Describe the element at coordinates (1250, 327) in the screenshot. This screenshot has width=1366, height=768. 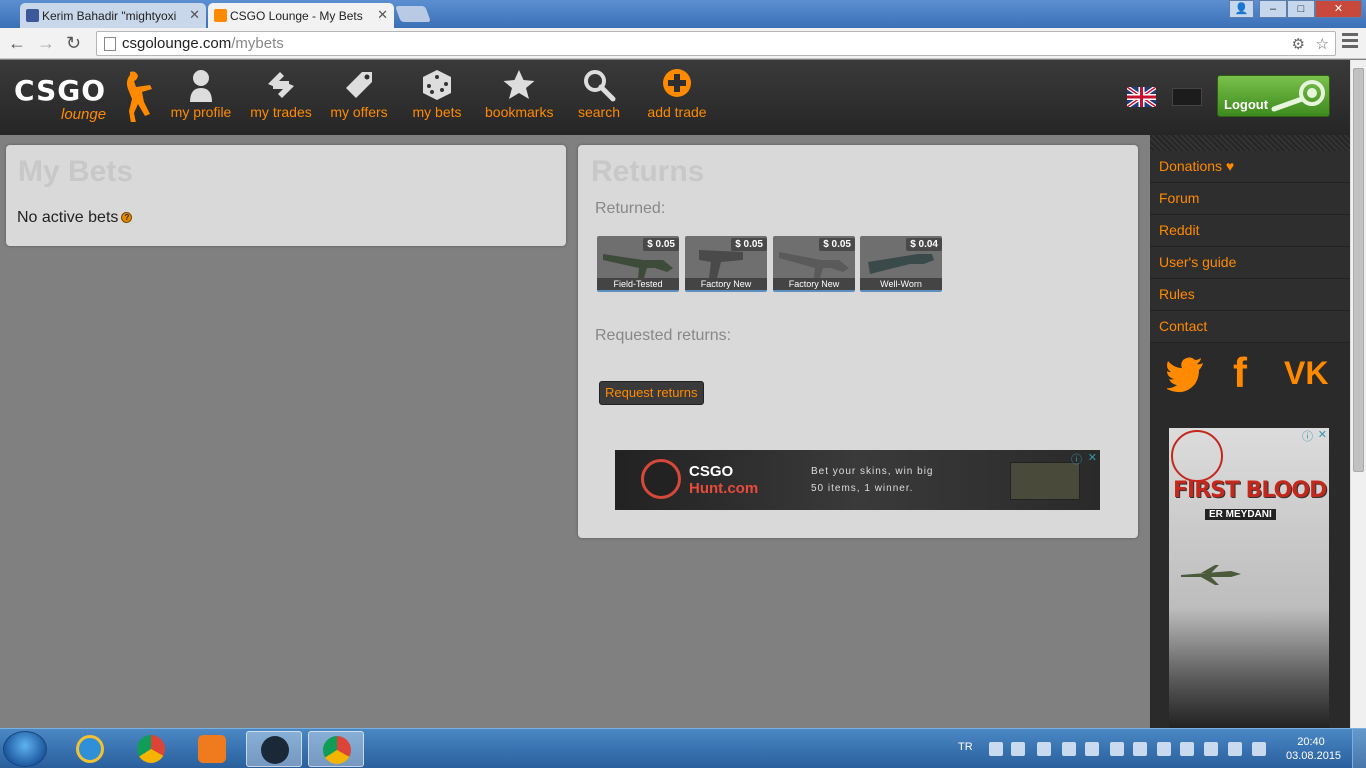
I see `sidebar-link-contact: Contact` at that location.